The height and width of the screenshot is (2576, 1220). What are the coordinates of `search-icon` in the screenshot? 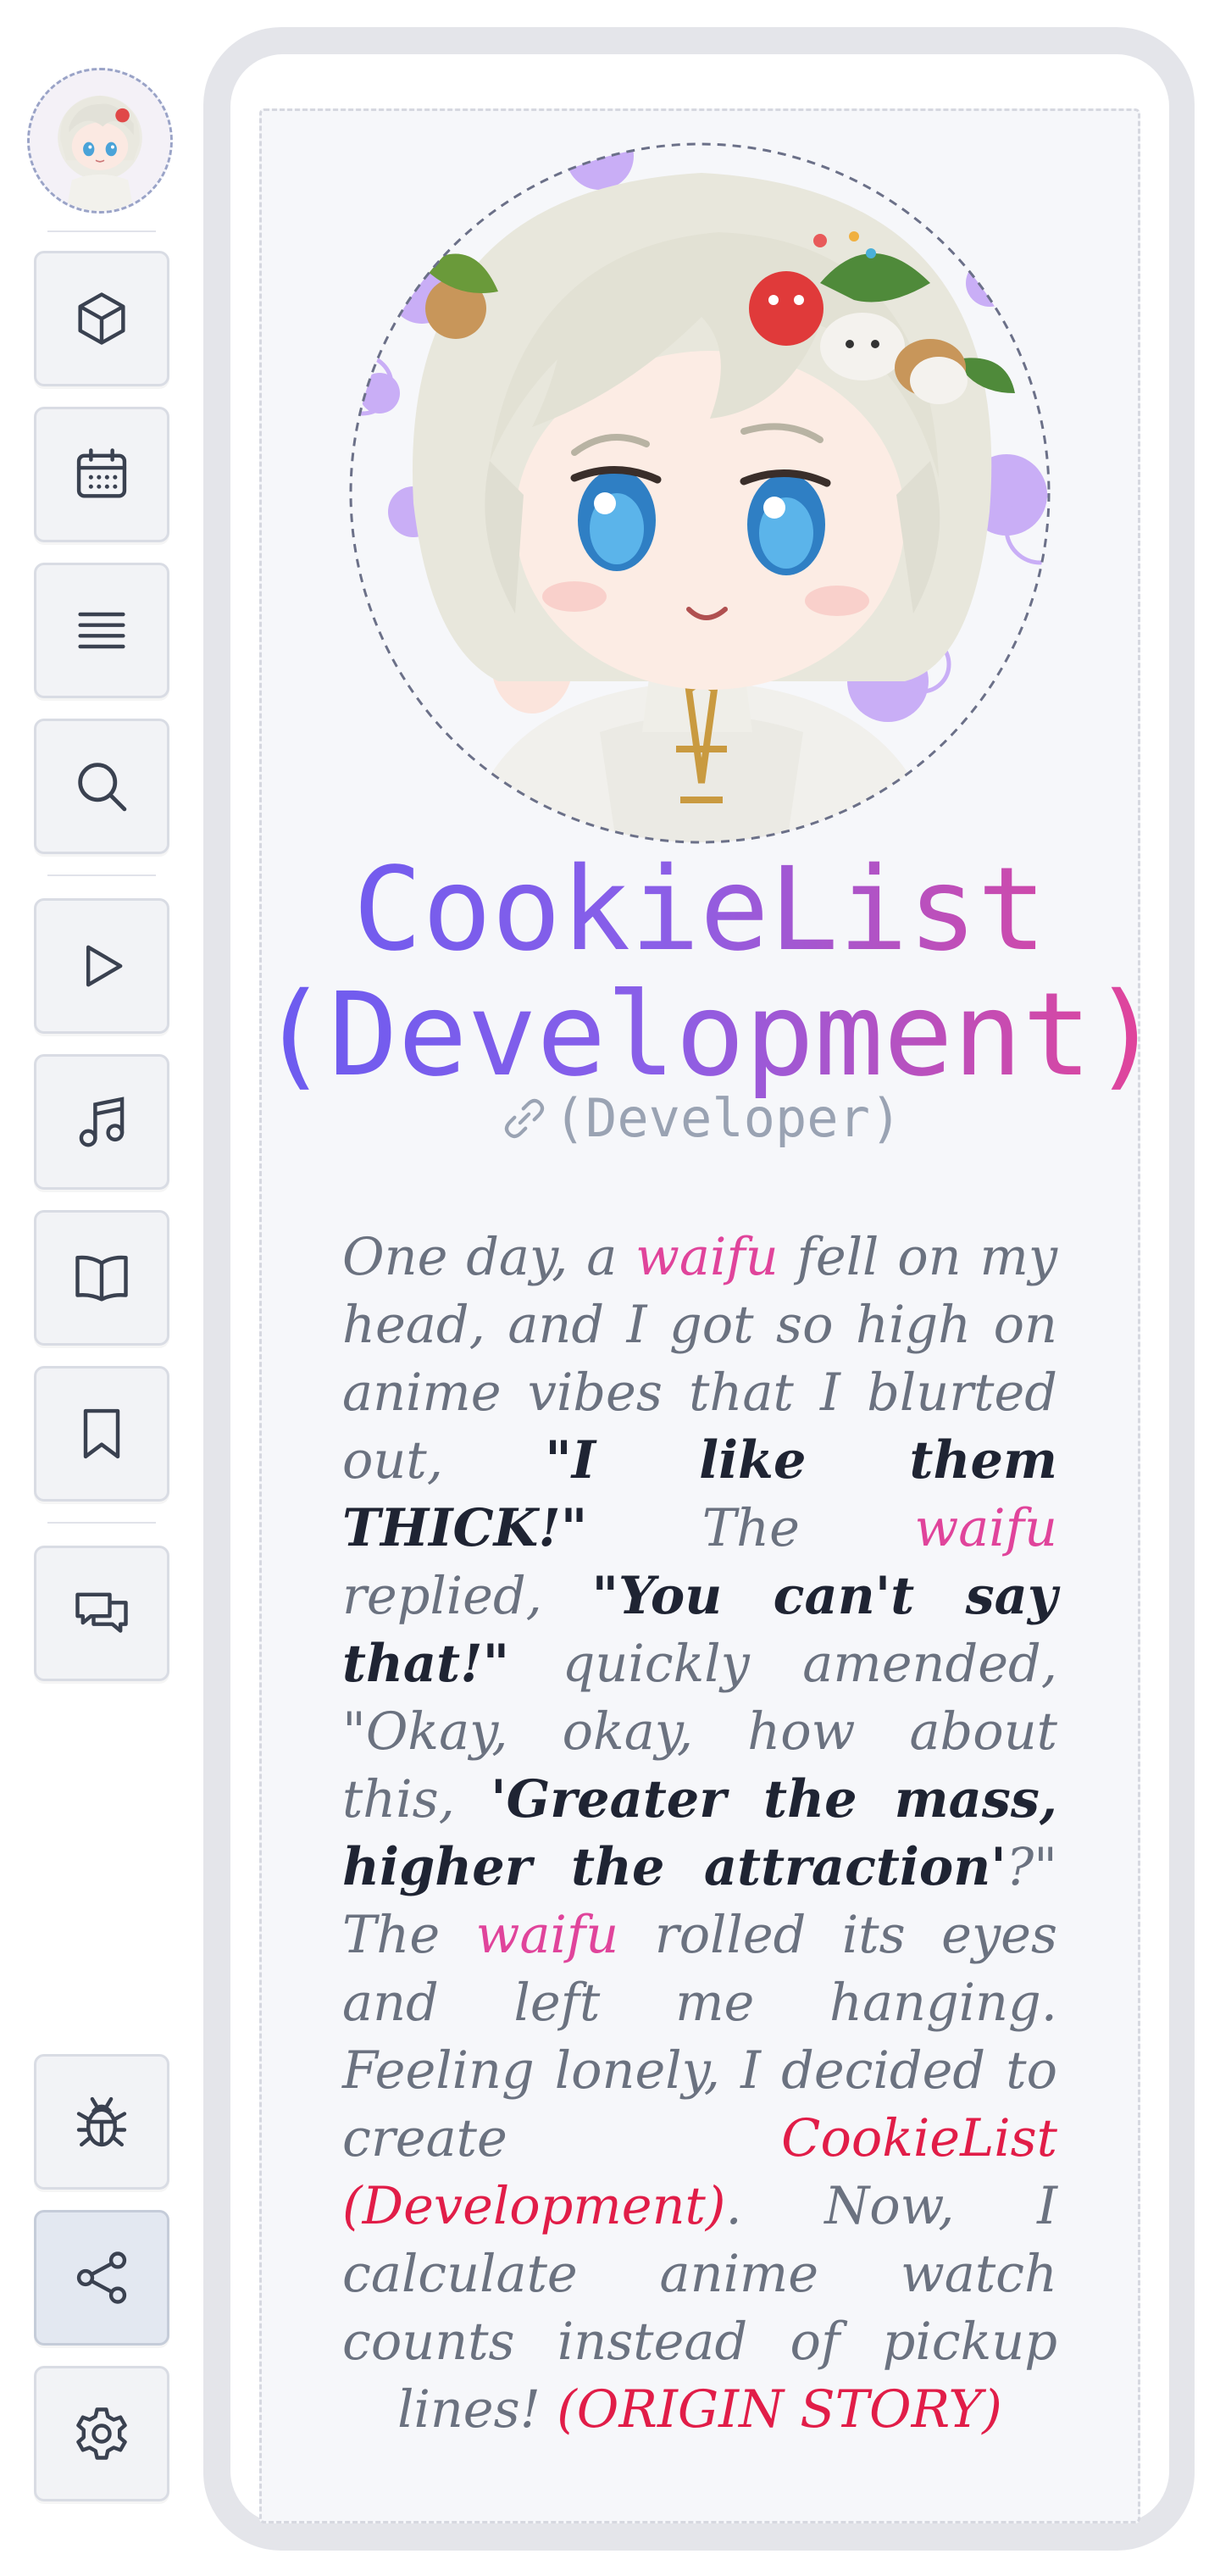 It's located at (102, 787).